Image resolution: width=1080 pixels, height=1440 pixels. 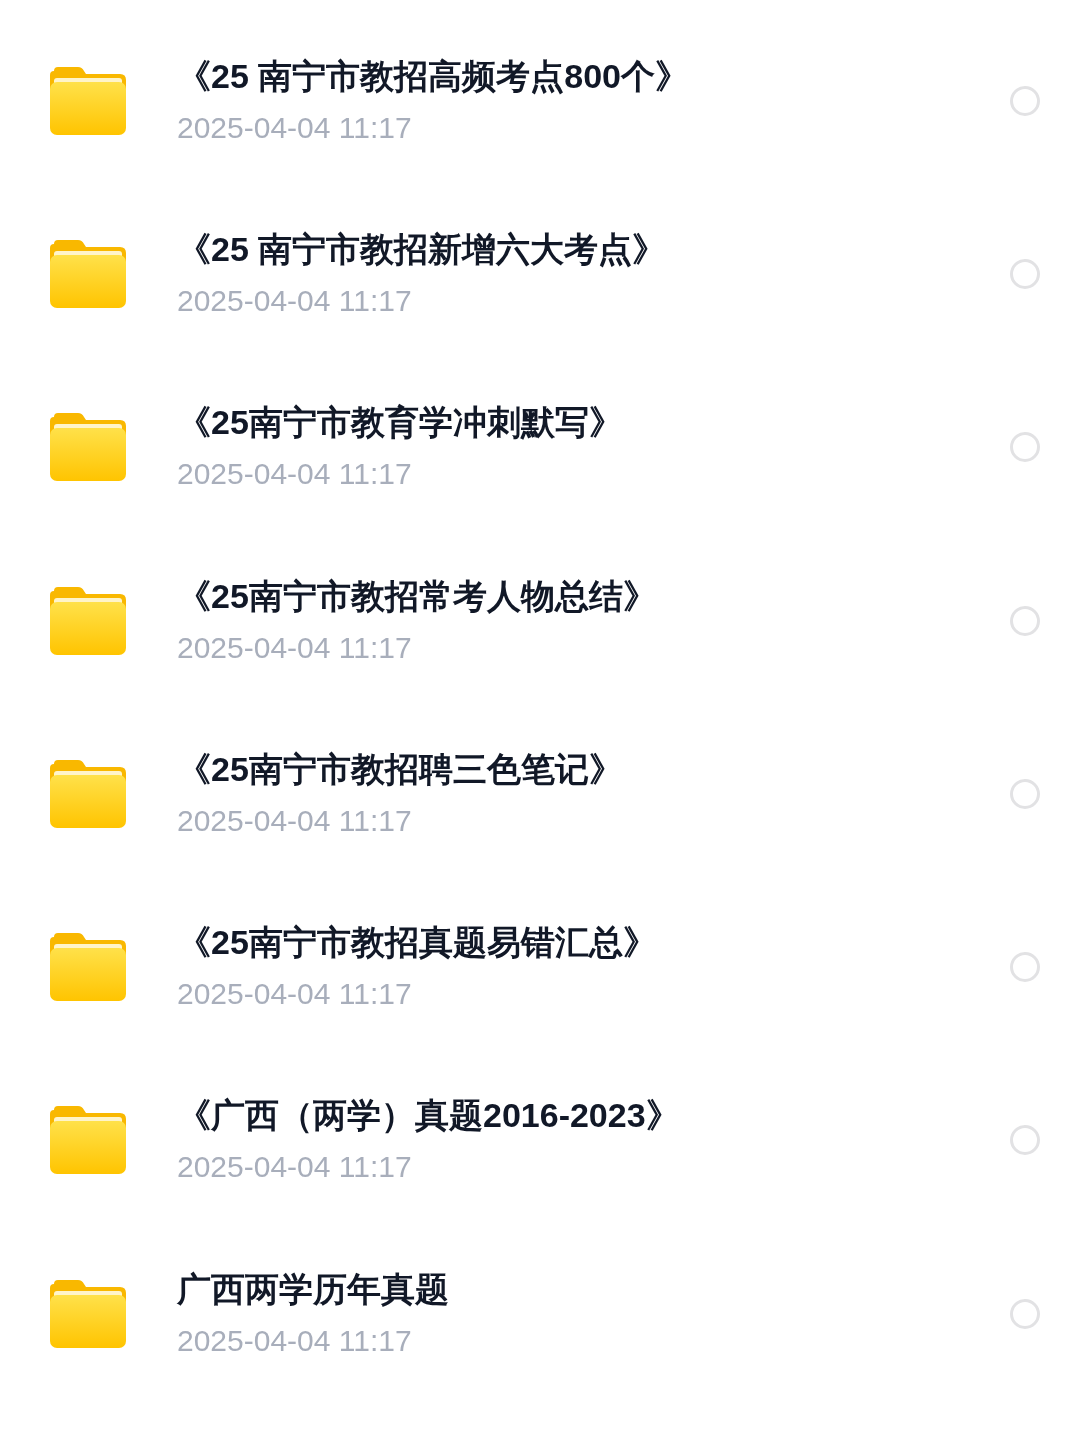 What do you see at coordinates (400, 769) in the screenshot?
I see `file-name: 《25南宁市教招聘三色笔记》` at bounding box center [400, 769].